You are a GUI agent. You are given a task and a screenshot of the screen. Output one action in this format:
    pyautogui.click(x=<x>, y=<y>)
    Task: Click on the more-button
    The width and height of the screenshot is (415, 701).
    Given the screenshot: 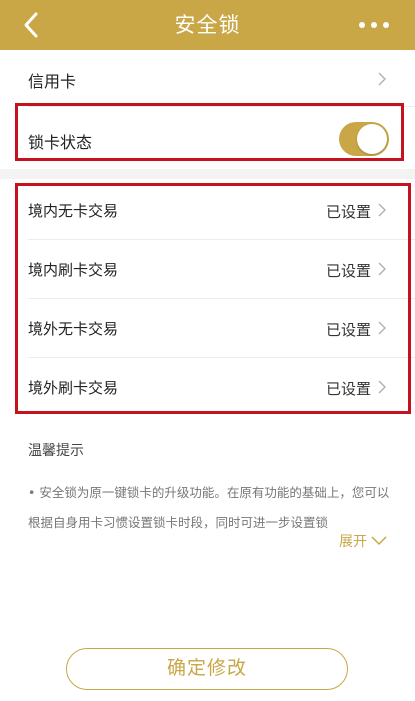 What is the action you would take?
    pyautogui.click(x=374, y=25)
    